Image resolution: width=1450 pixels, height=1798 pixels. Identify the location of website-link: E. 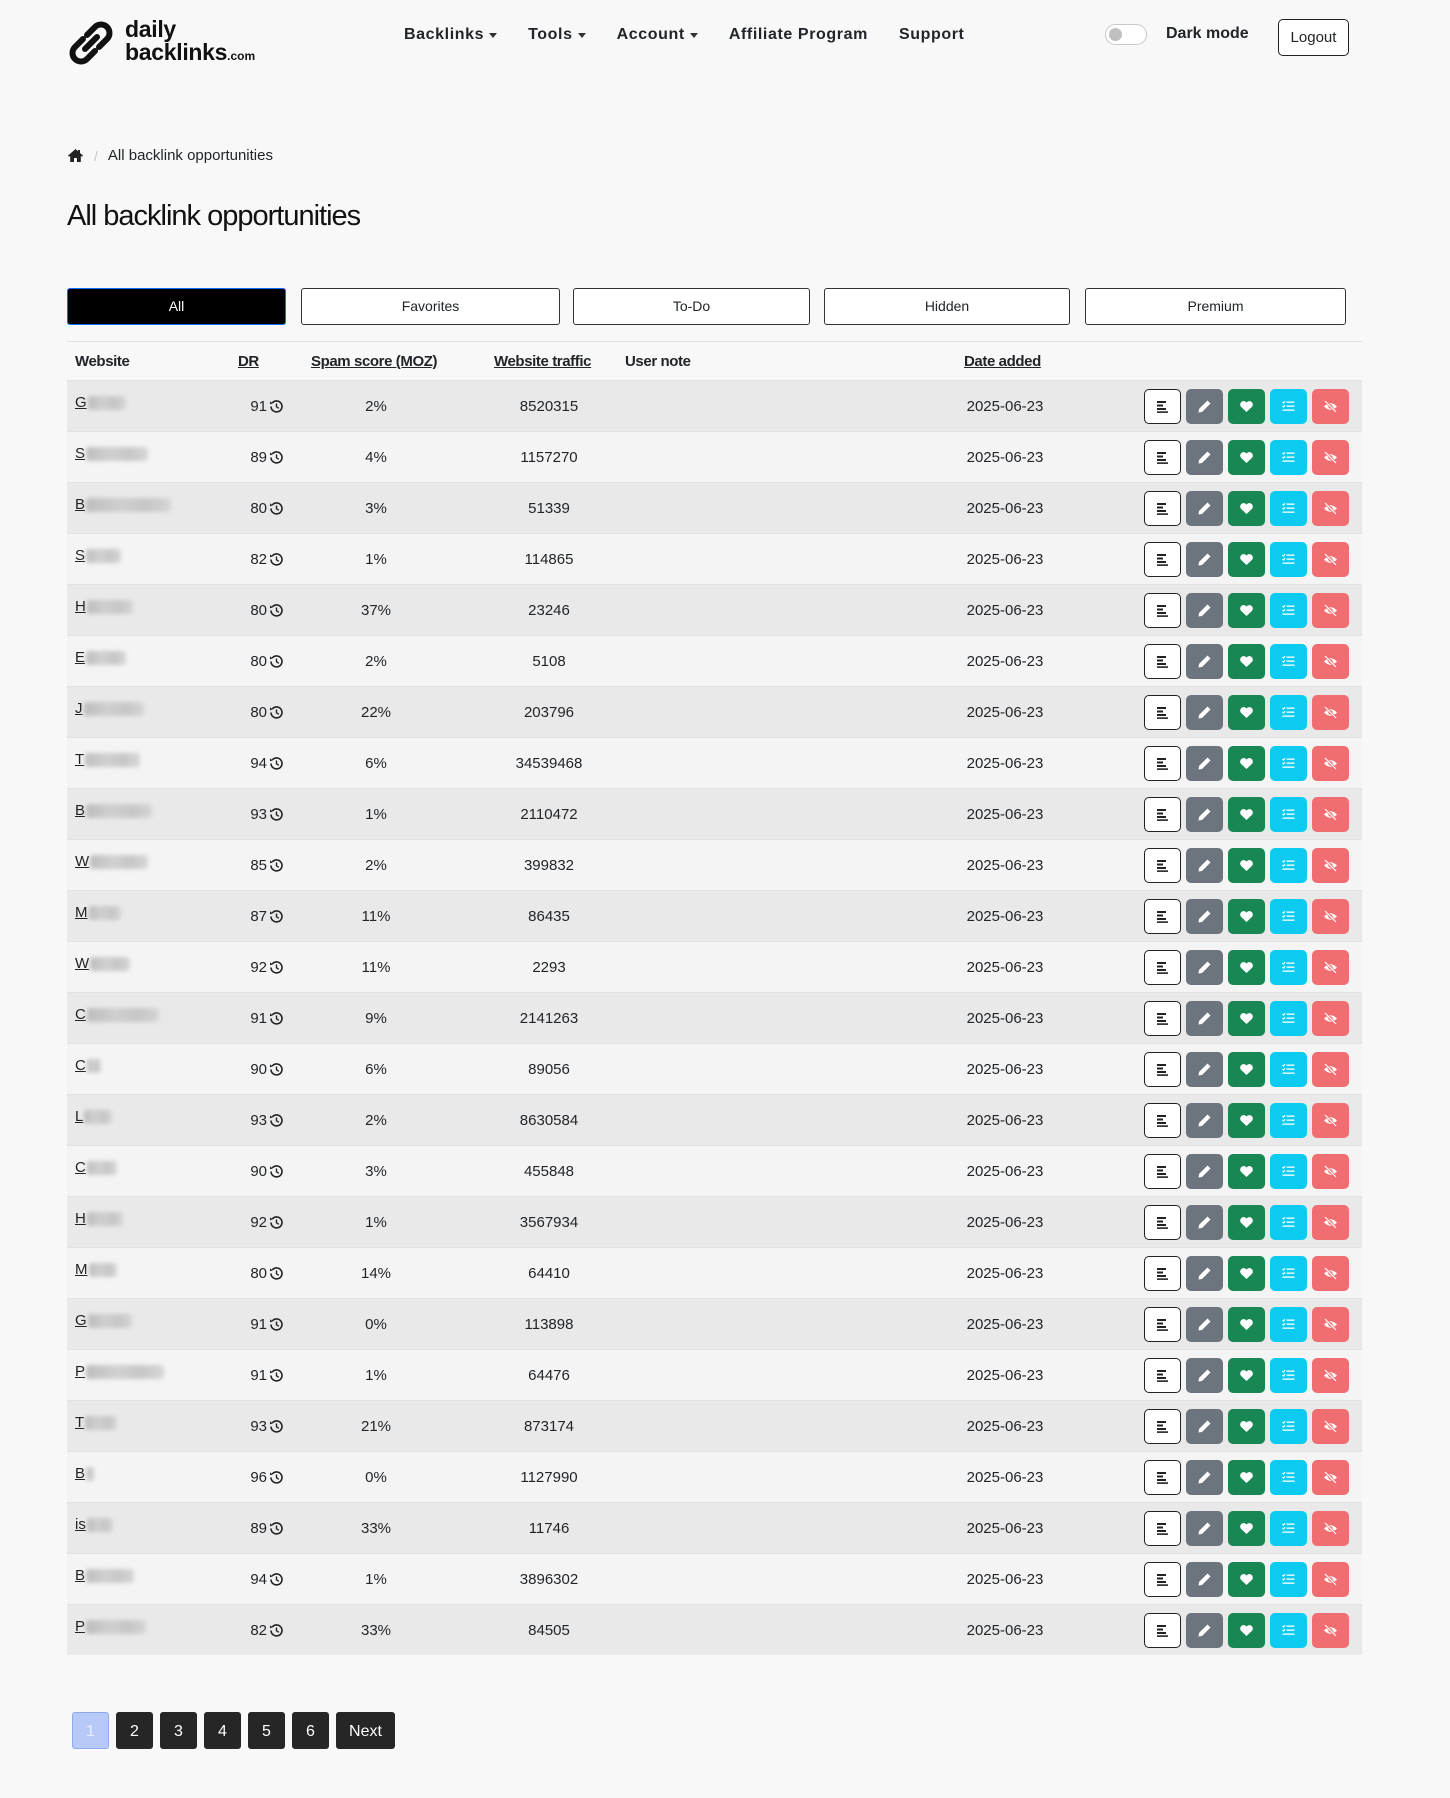
(101, 657).